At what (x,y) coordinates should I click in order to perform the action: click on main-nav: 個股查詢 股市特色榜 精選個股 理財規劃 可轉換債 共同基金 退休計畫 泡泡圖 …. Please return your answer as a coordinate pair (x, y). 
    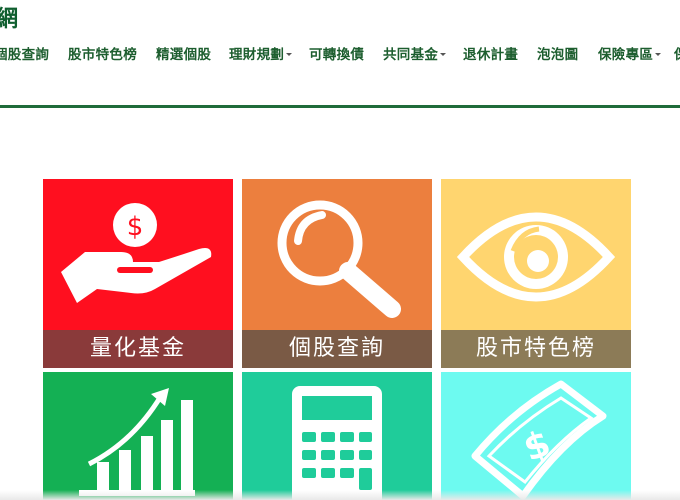
    Looking at the image, I should click on (340, 55).